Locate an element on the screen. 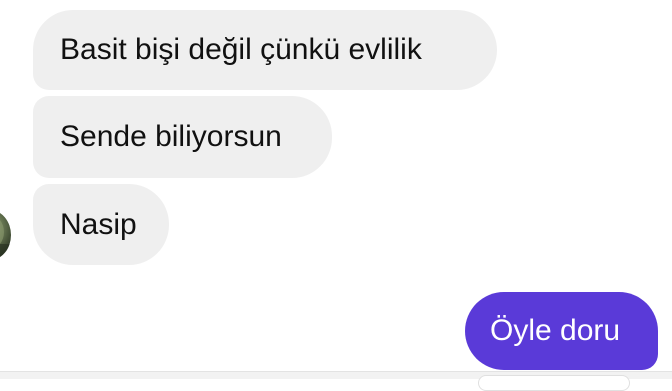 Image resolution: width=672 pixels, height=391 pixels. incoming-message-bubble: Basit bişi değil çünkü evlilik is located at coordinates (265, 50).